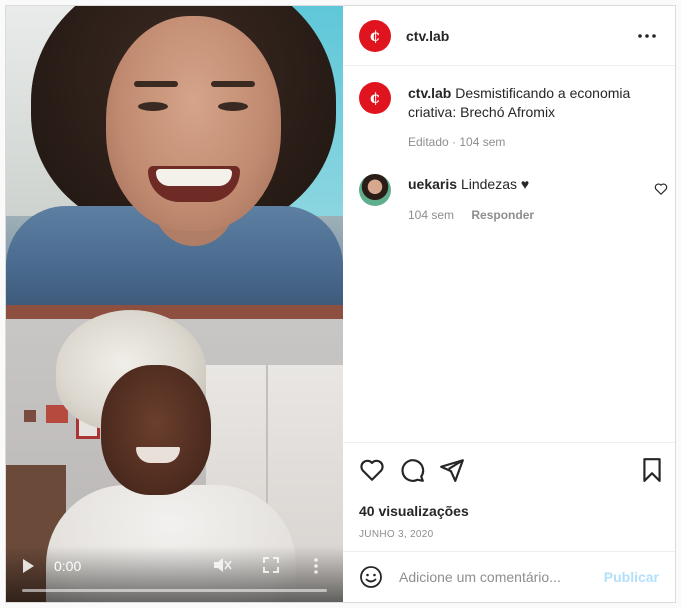 This screenshot has width=681, height=608. Describe the element at coordinates (432, 184) in the screenshot. I see `comment-username: uekaris` at that location.